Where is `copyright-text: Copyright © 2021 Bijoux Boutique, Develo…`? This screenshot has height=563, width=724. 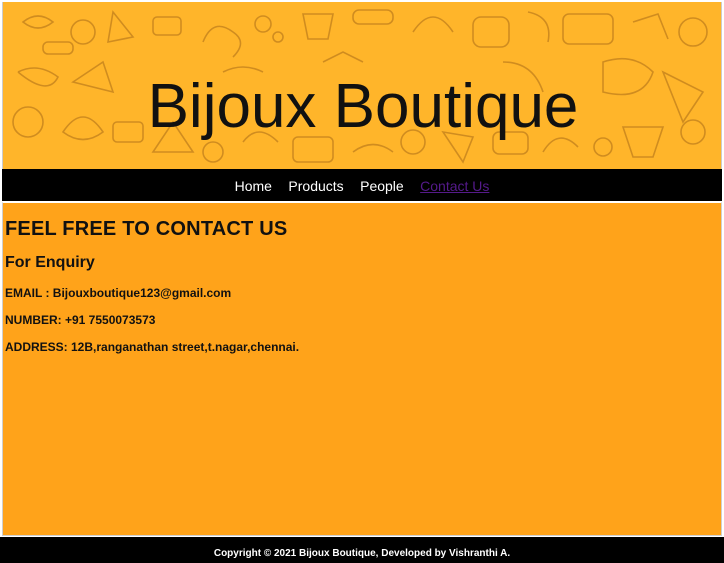
copyright-text: Copyright © 2021 Bijoux Boutique, Develo… is located at coordinates (362, 553).